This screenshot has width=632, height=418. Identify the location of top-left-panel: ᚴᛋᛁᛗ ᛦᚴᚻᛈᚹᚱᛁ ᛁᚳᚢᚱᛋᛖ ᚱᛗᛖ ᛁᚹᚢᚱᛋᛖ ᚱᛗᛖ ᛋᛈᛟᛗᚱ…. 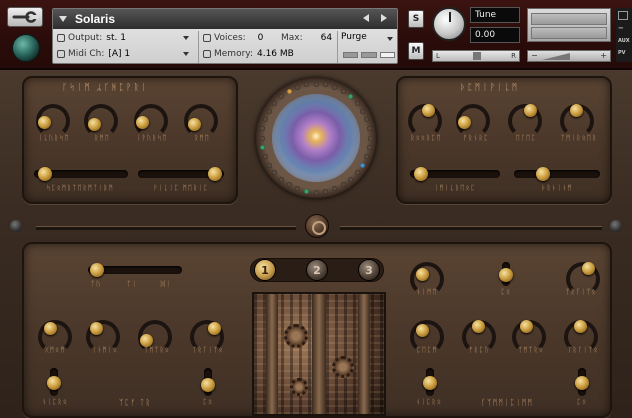
(130, 140).